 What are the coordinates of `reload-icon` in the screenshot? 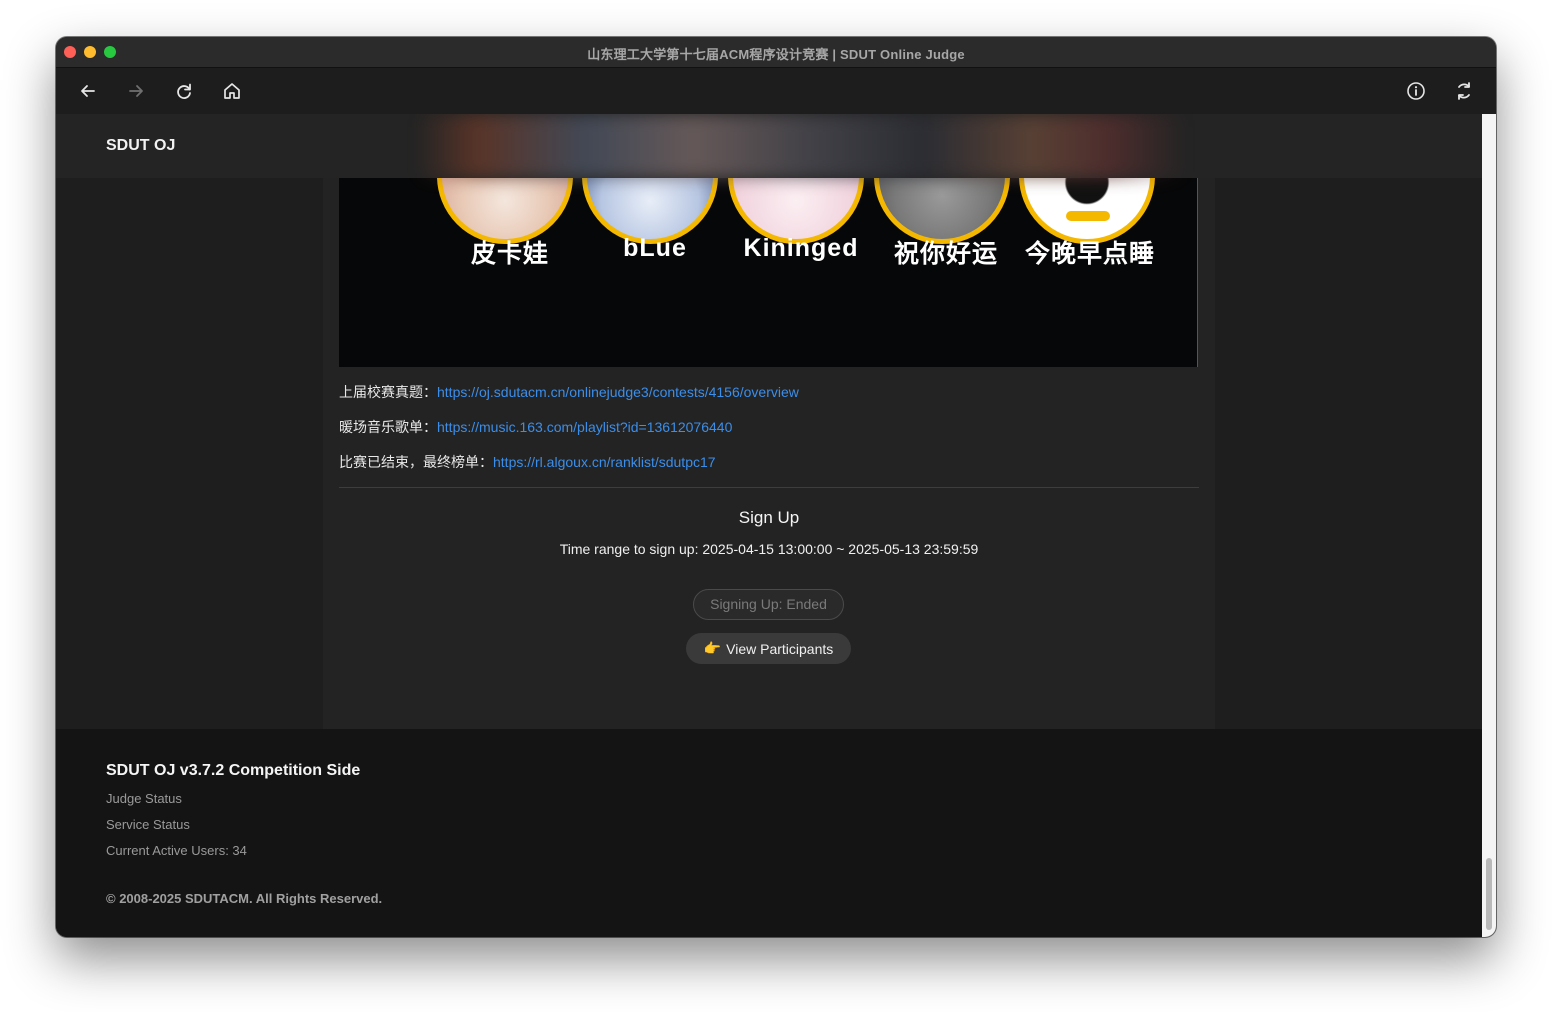 It's located at (184, 91).